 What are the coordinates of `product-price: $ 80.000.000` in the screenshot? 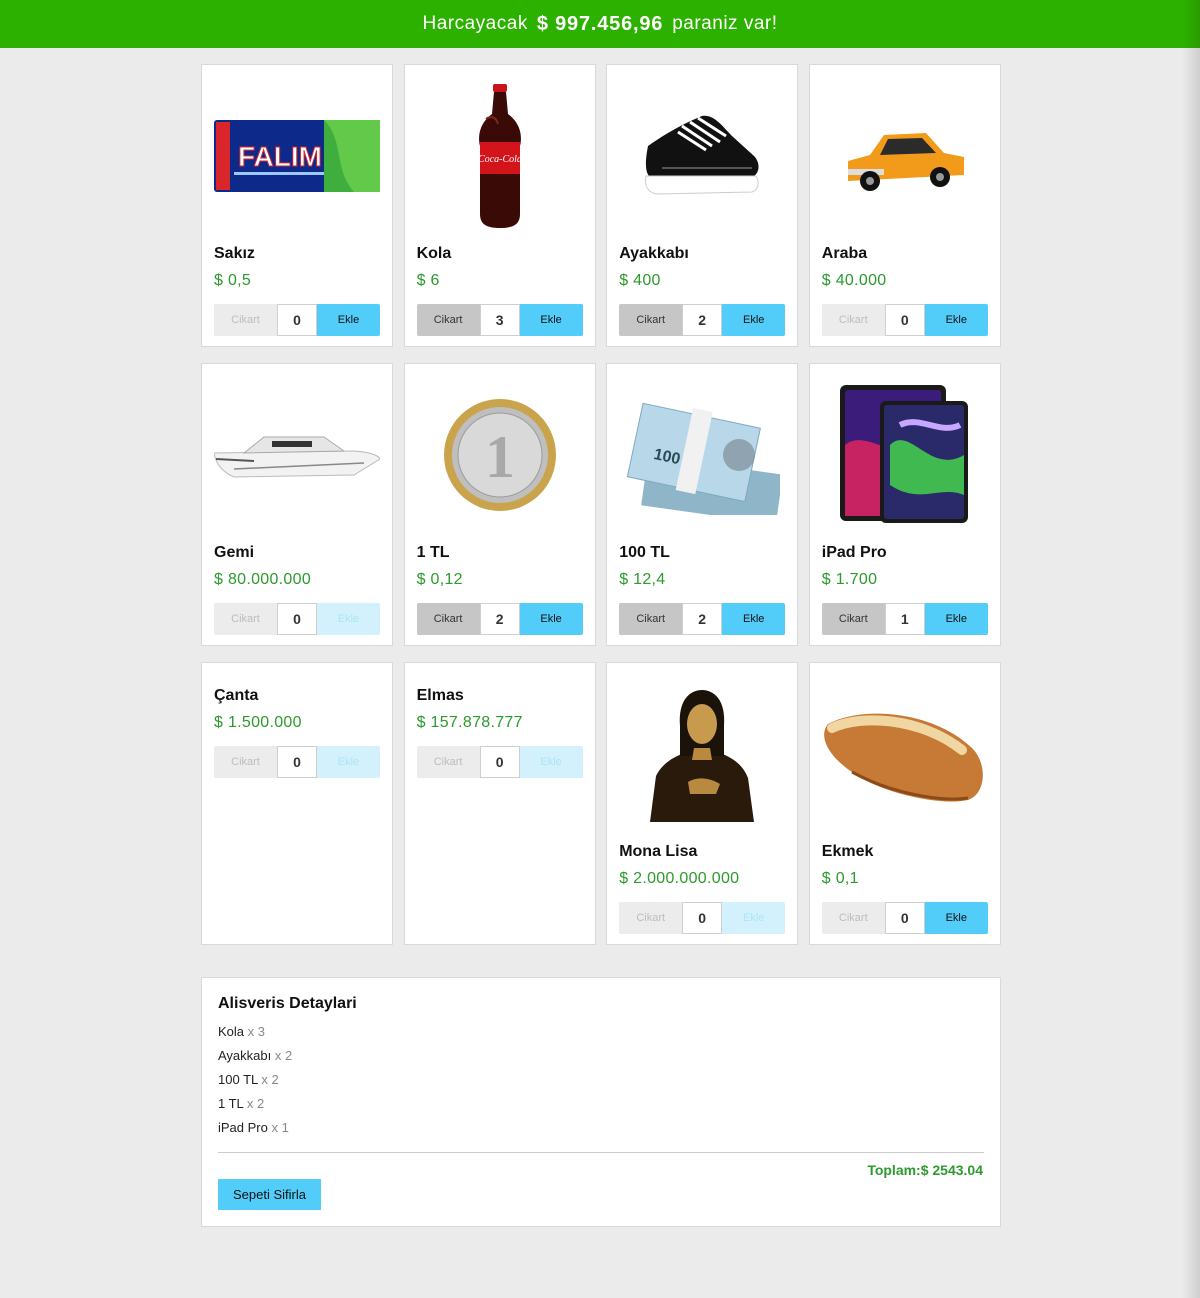 It's located at (263, 579).